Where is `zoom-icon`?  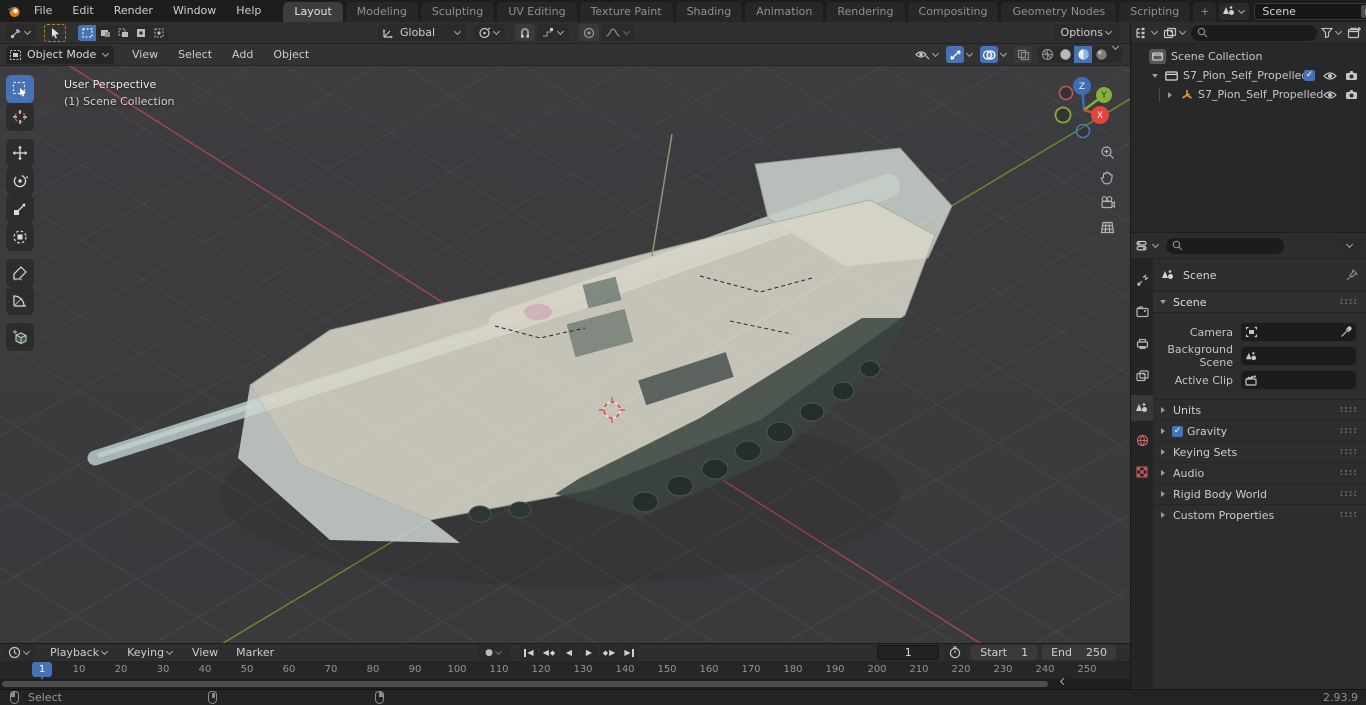 zoom-icon is located at coordinates (1107, 152).